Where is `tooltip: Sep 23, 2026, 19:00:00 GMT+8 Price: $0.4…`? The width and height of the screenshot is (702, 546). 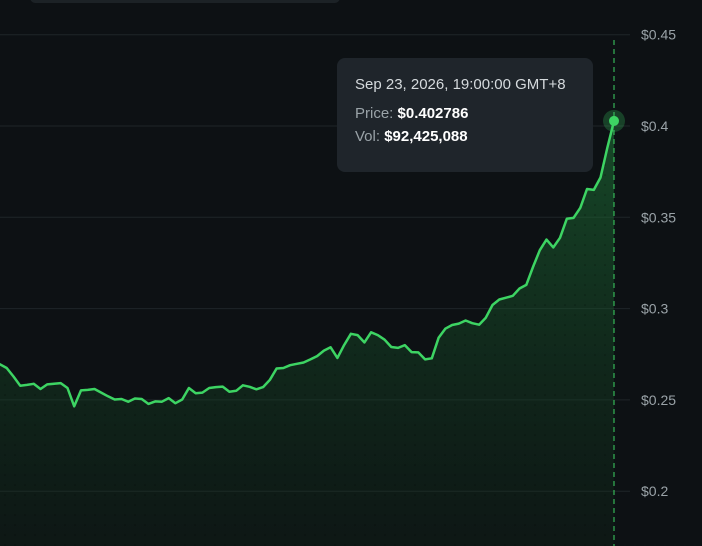 tooltip: Sep 23, 2026, 19:00:00 GMT+8 Price: $0.4… is located at coordinates (465, 115).